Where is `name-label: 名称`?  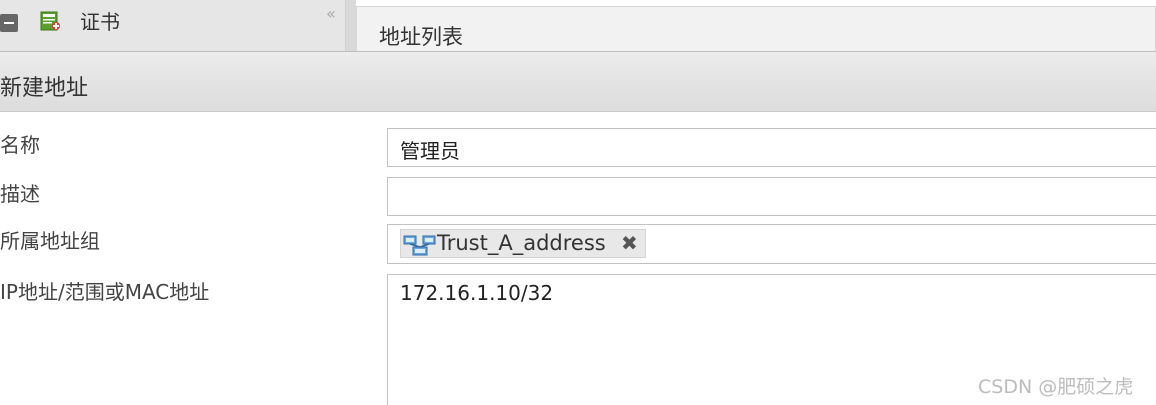
name-label: 名称 is located at coordinates (20, 145).